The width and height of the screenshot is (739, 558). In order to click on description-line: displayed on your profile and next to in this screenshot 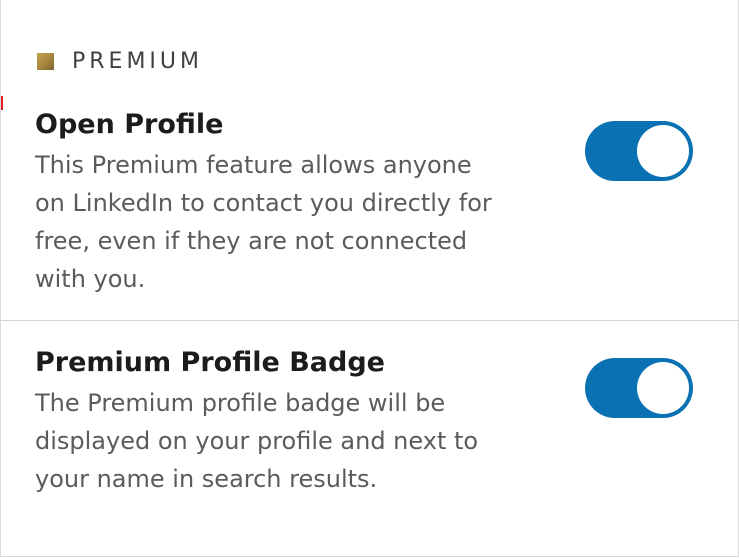, I will do `click(257, 441)`.